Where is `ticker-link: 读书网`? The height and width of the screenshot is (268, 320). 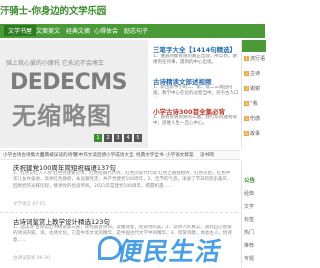 ticker-link: 读书网 is located at coordinates (207, 155).